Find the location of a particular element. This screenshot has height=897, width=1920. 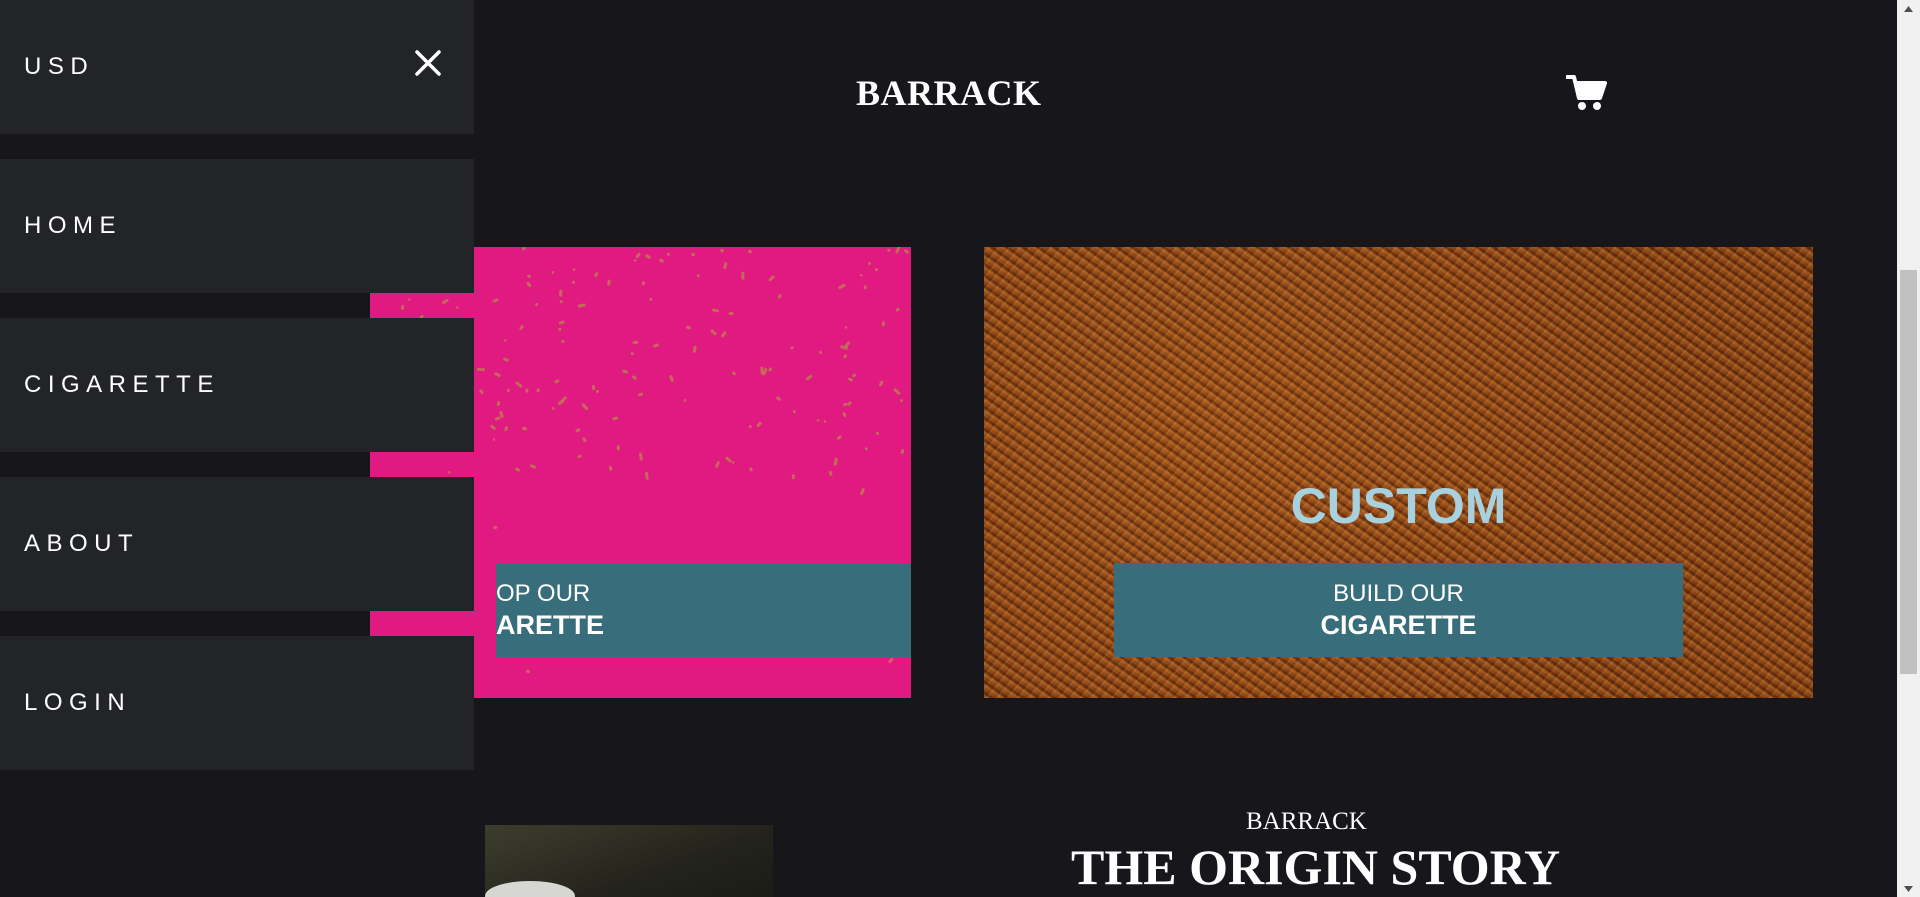

scrollbar-thumb is located at coordinates (1908, 472).